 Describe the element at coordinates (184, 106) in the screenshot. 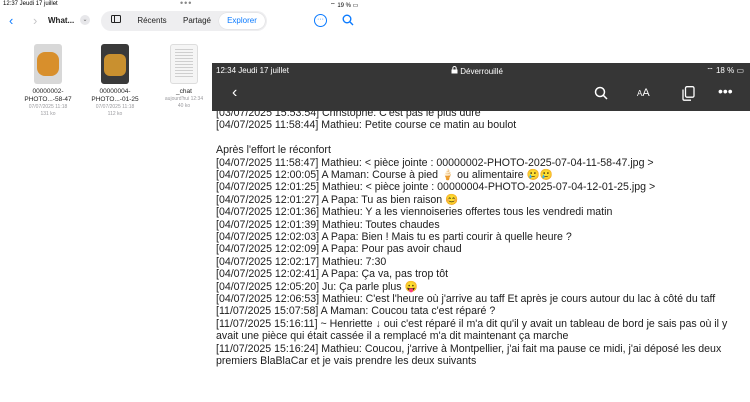

I see `file-size: 40 ko` at that location.